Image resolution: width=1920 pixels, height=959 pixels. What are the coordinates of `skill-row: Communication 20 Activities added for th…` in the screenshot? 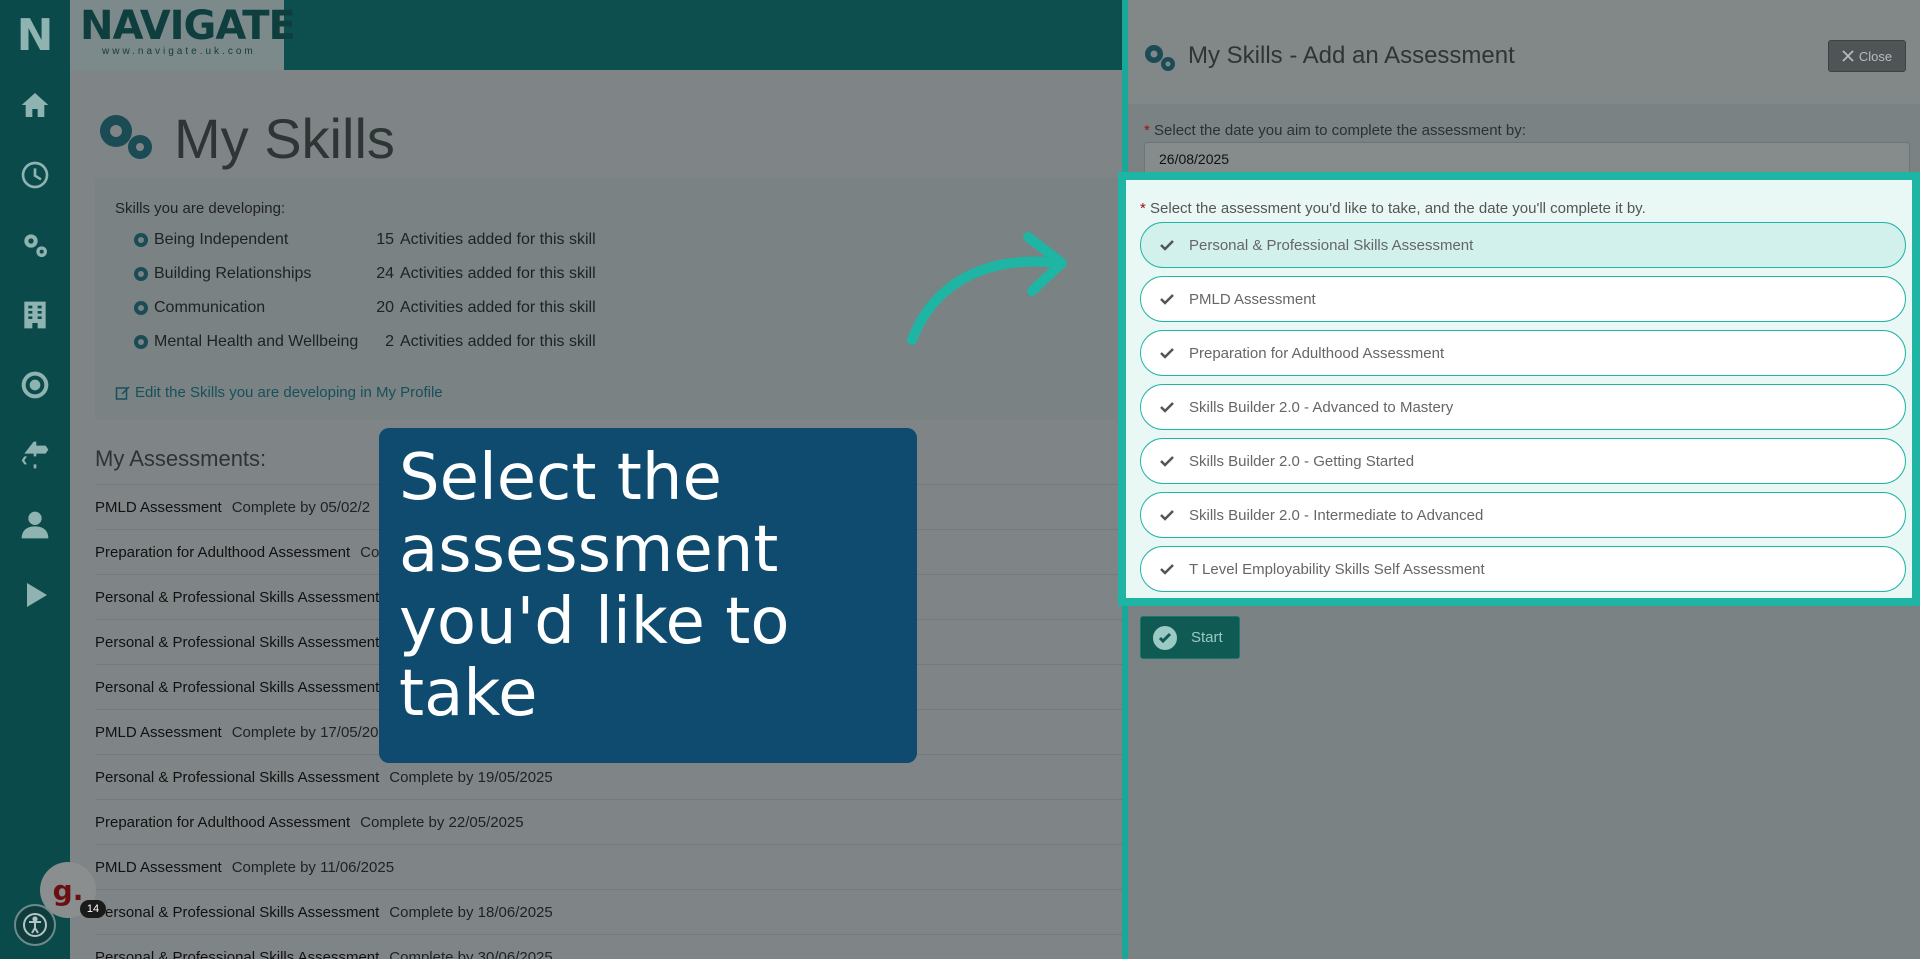 It's located at (364, 308).